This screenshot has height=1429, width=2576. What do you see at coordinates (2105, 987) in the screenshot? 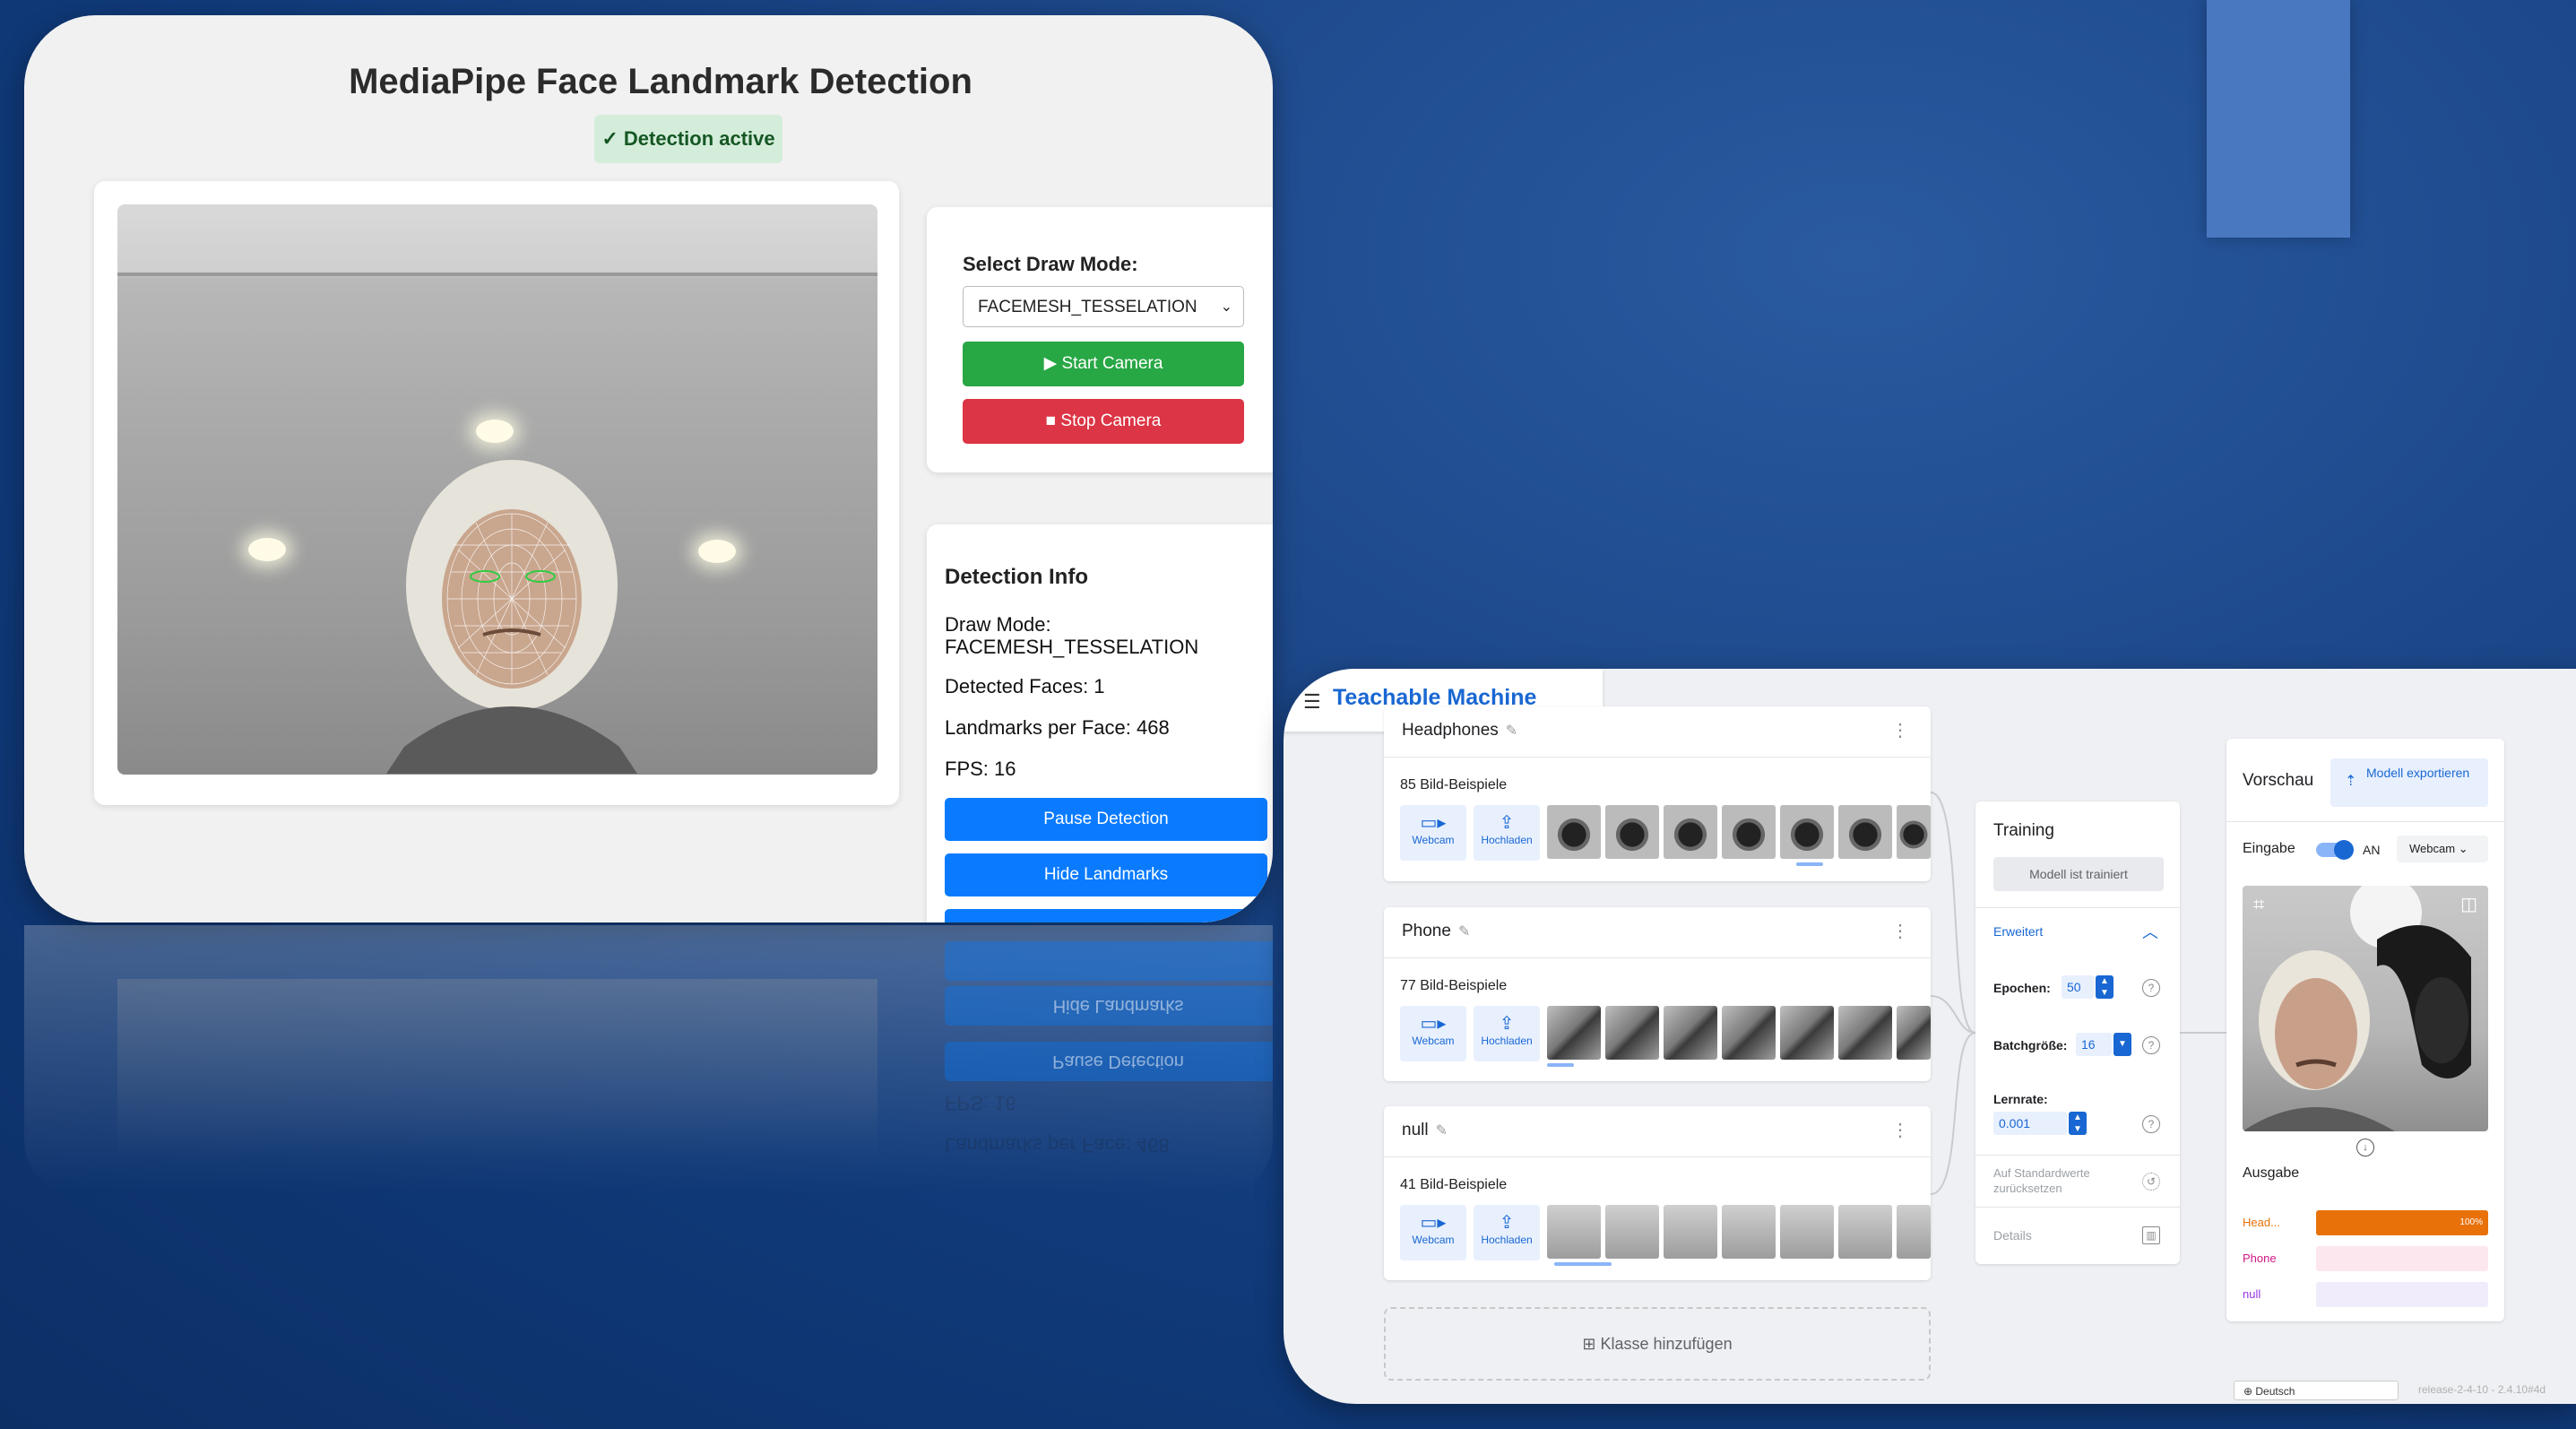
I see `epochs-stepper: ▲ ▼` at bounding box center [2105, 987].